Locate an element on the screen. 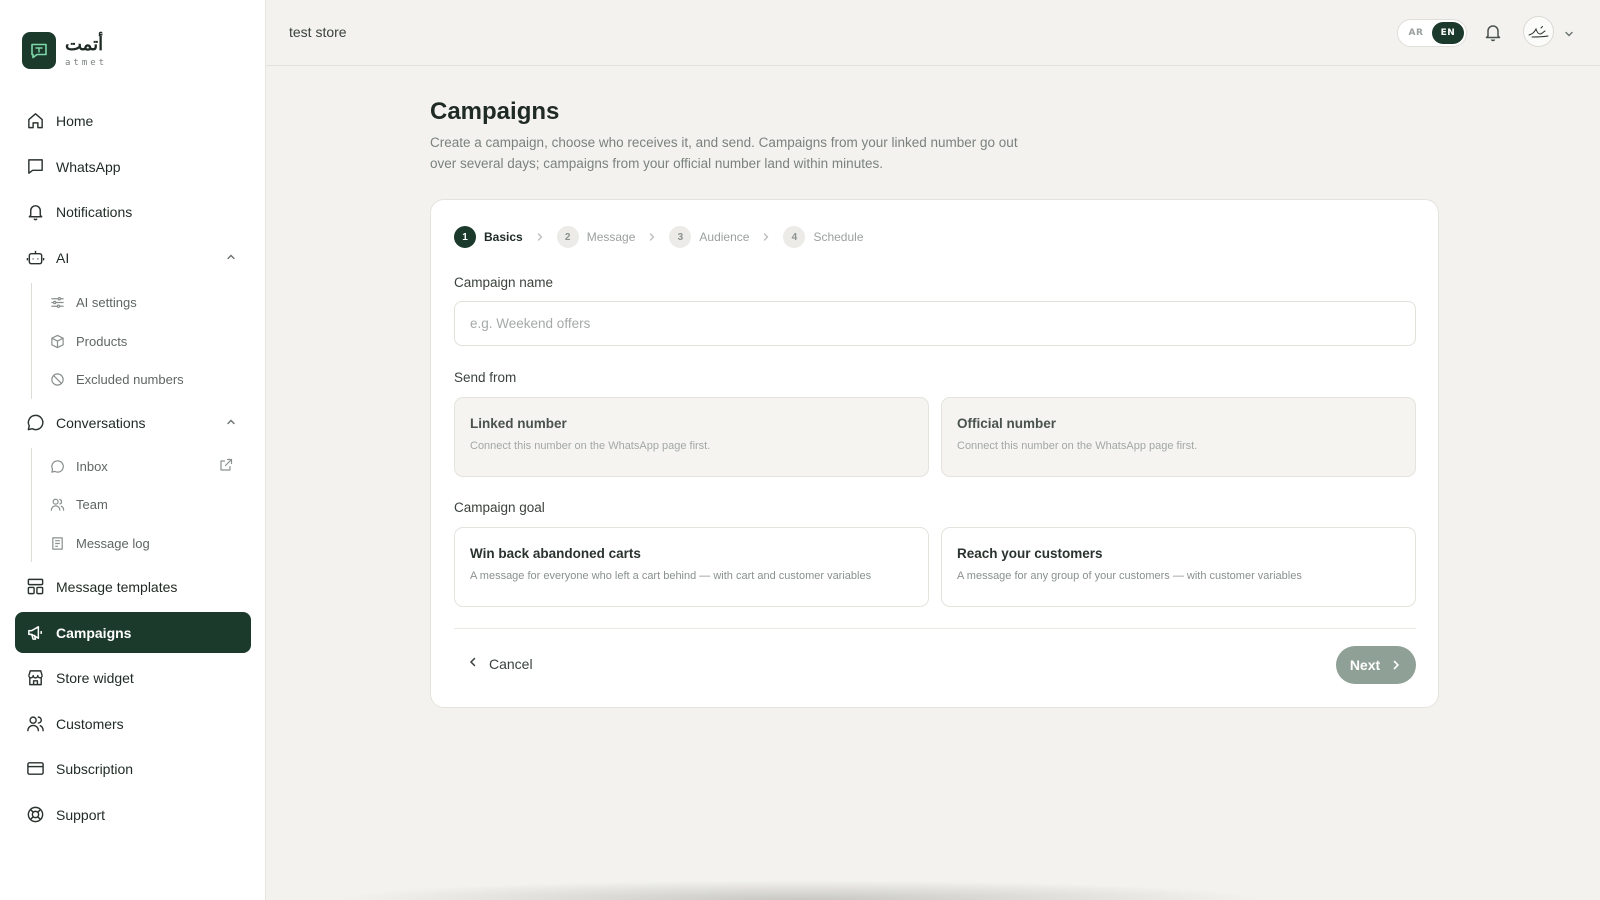  box-icon is located at coordinates (57, 341).